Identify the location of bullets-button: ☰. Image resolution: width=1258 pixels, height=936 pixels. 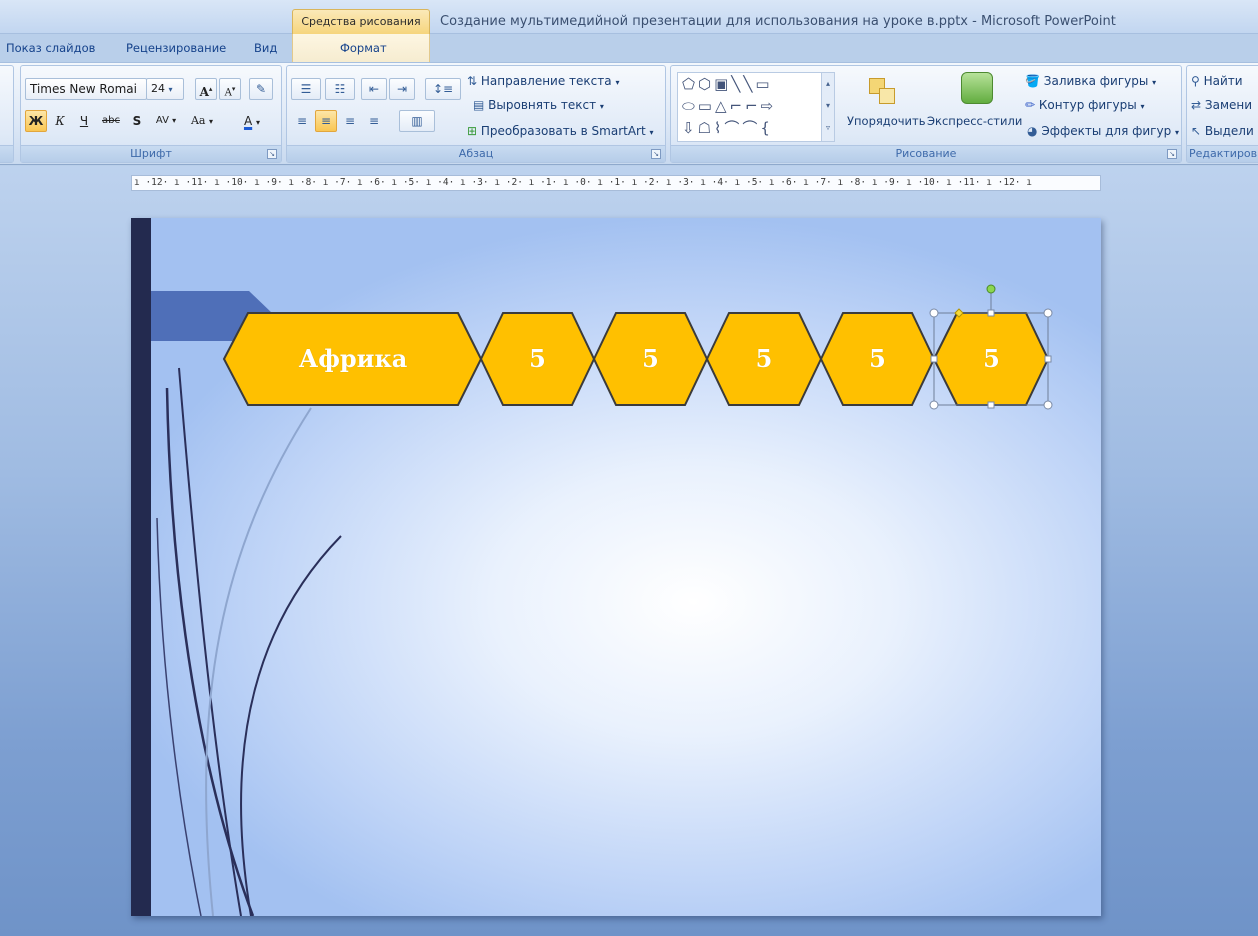
(306, 89).